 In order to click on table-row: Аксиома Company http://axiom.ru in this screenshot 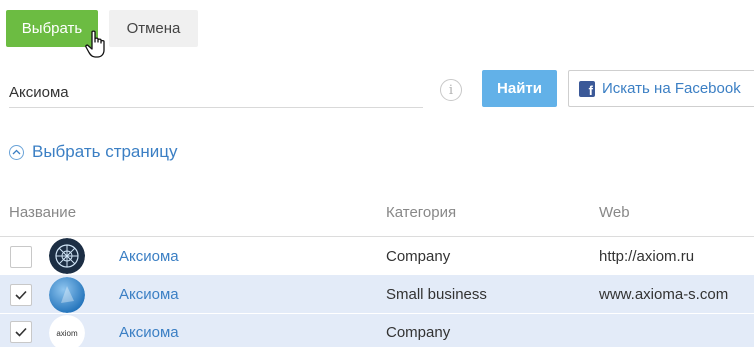, I will do `click(377, 255)`.